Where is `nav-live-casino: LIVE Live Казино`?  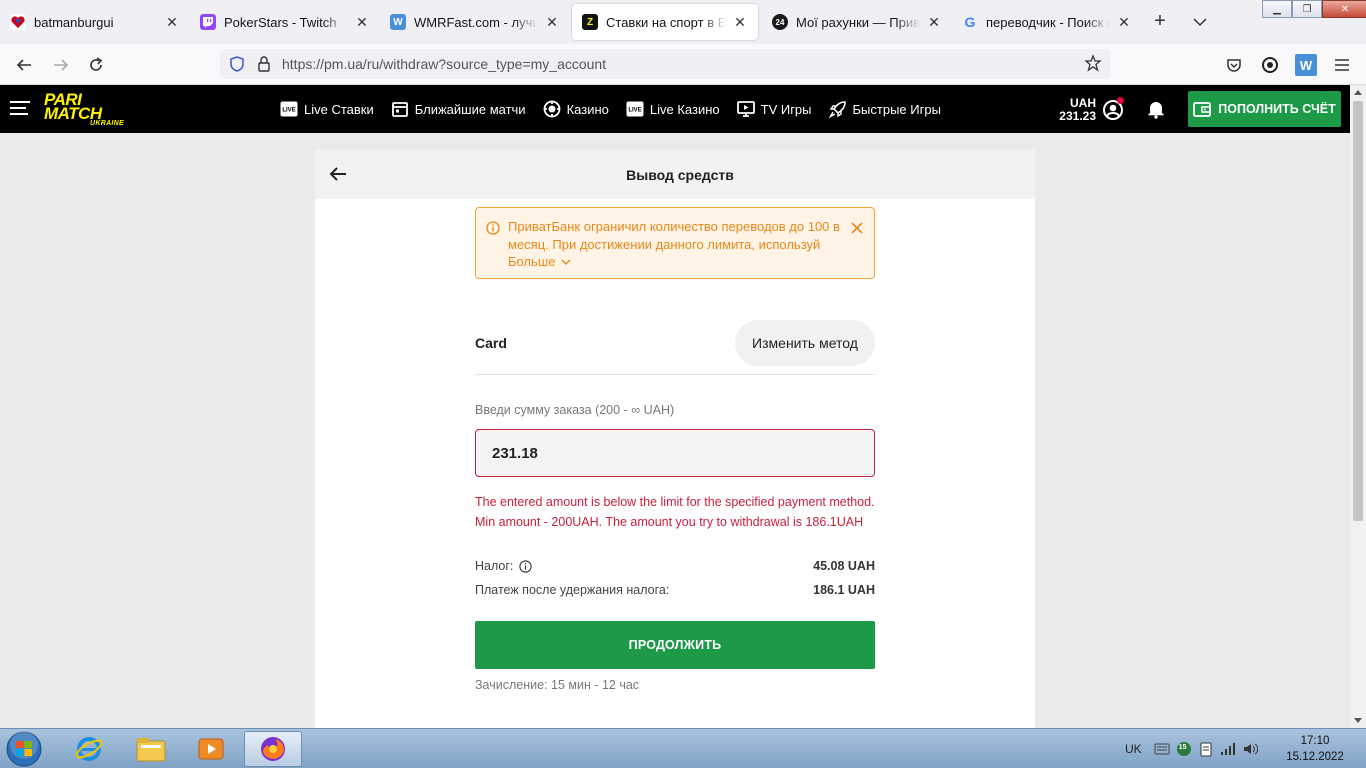
nav-live-casino: LIVE Live Казино is located at coordinates (673, 109).